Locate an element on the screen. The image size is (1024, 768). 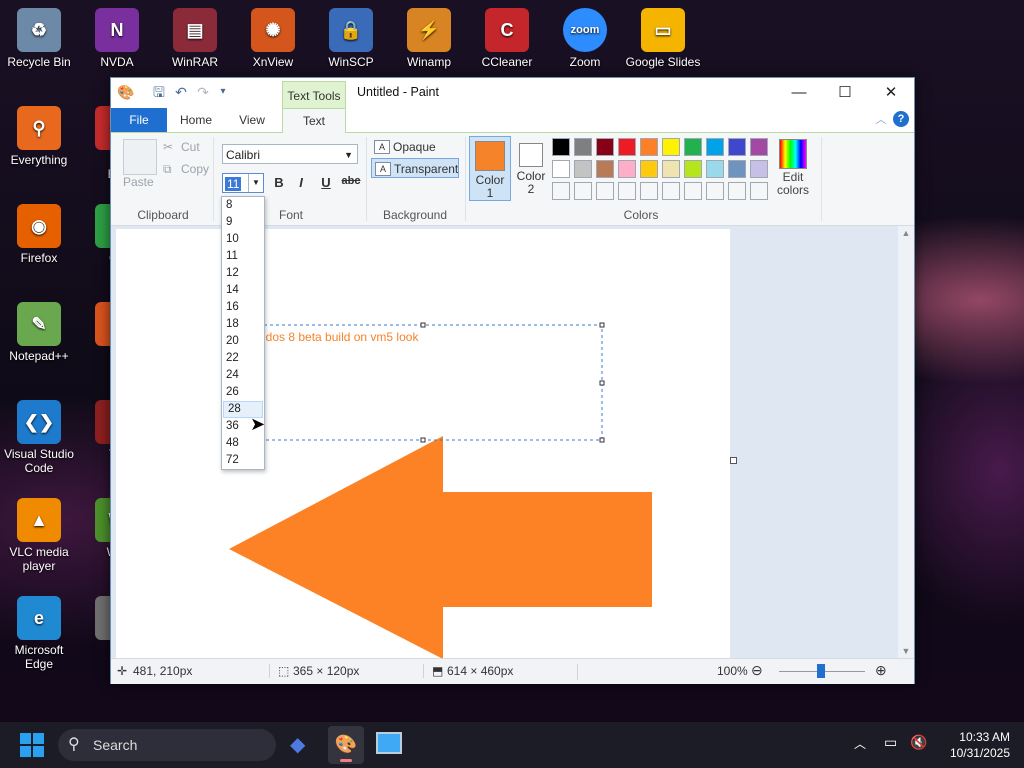
canvas-resize-handle is located at coordinates (733, 460).